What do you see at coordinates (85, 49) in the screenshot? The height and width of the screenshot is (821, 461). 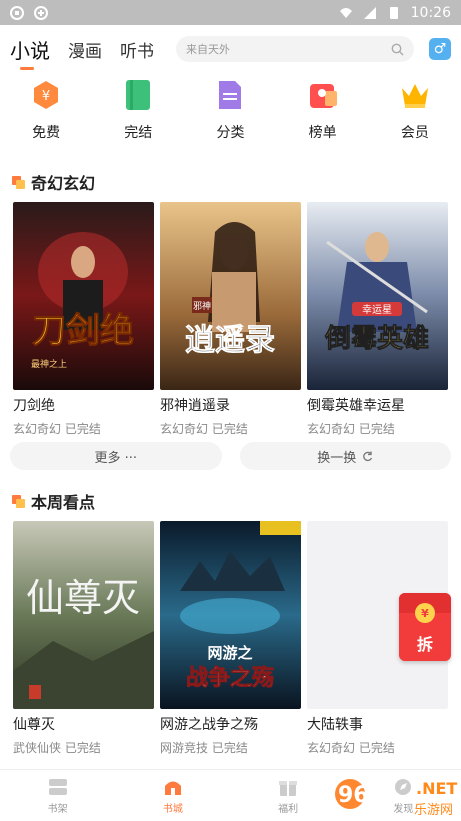 I see `tab-comic: 漫画` at bounding box center [85, 49].